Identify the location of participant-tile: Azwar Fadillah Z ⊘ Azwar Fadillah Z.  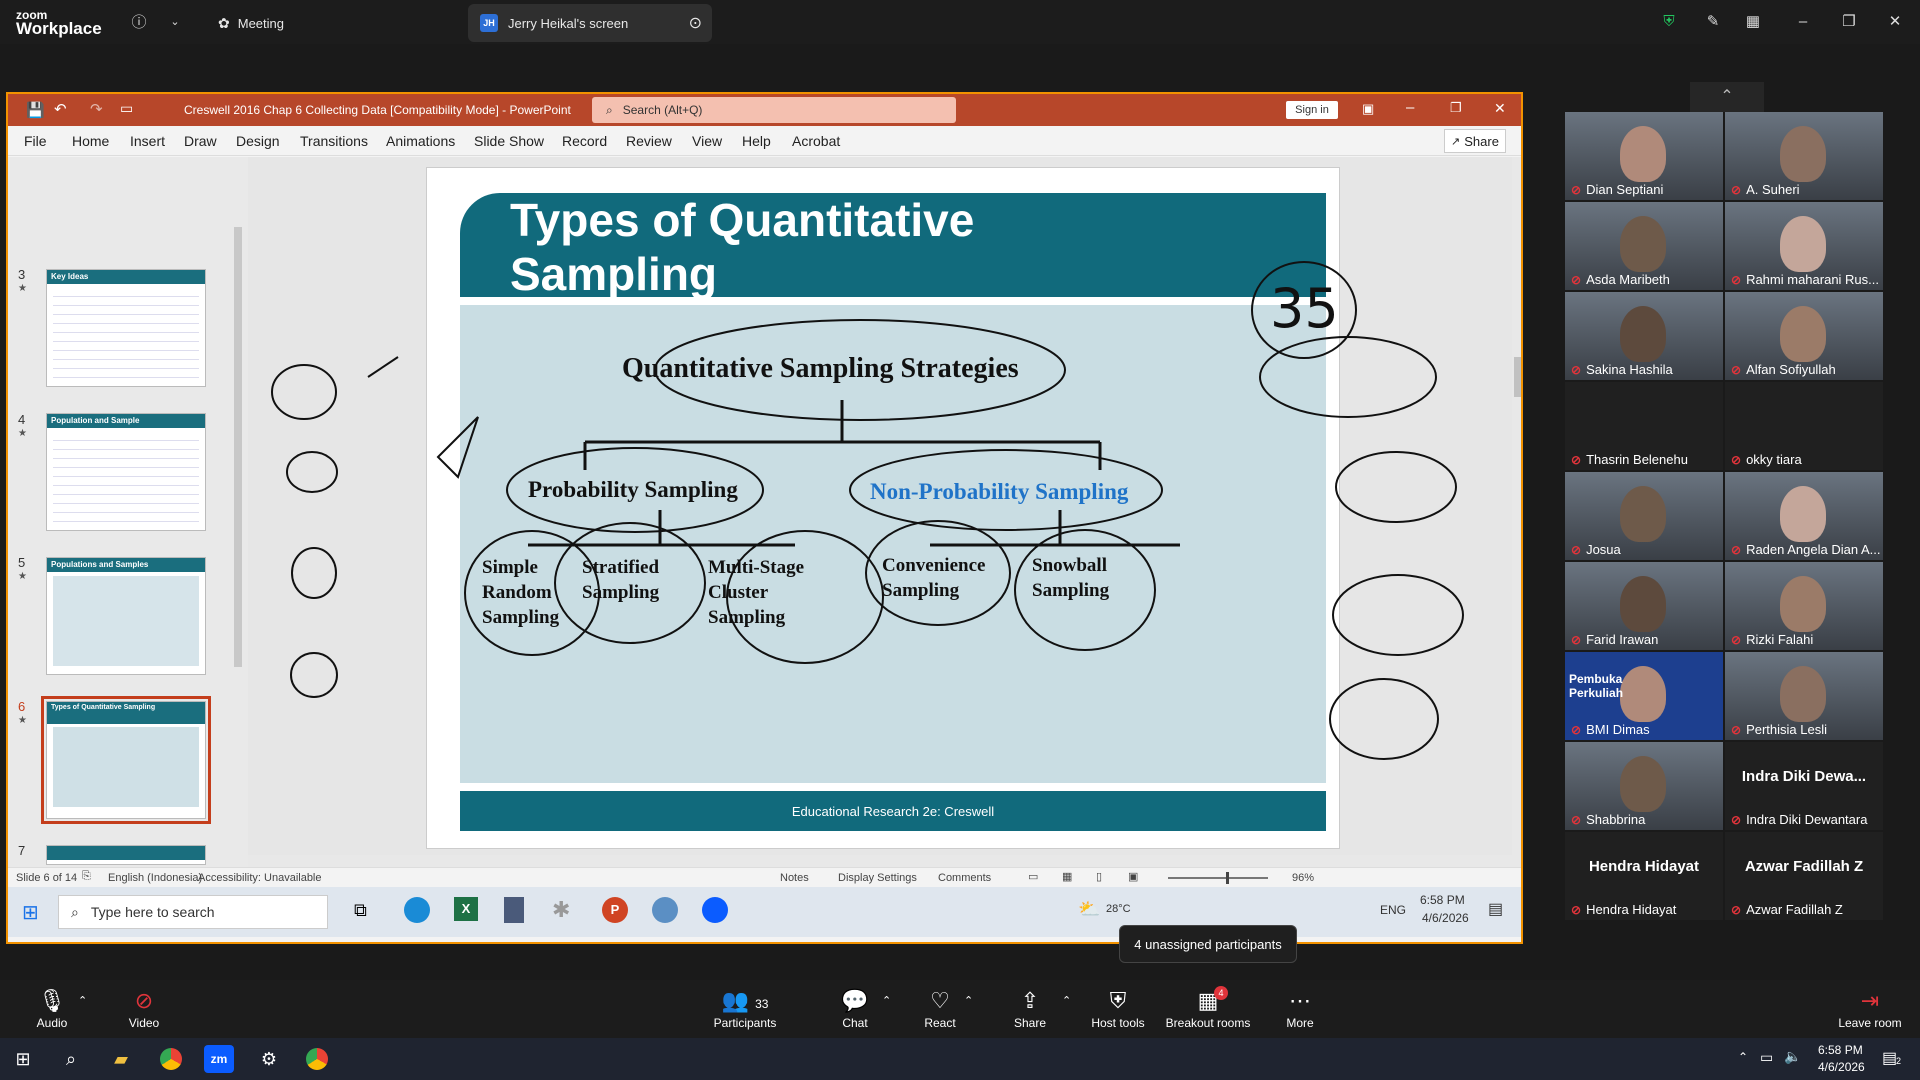
(1804, 876).